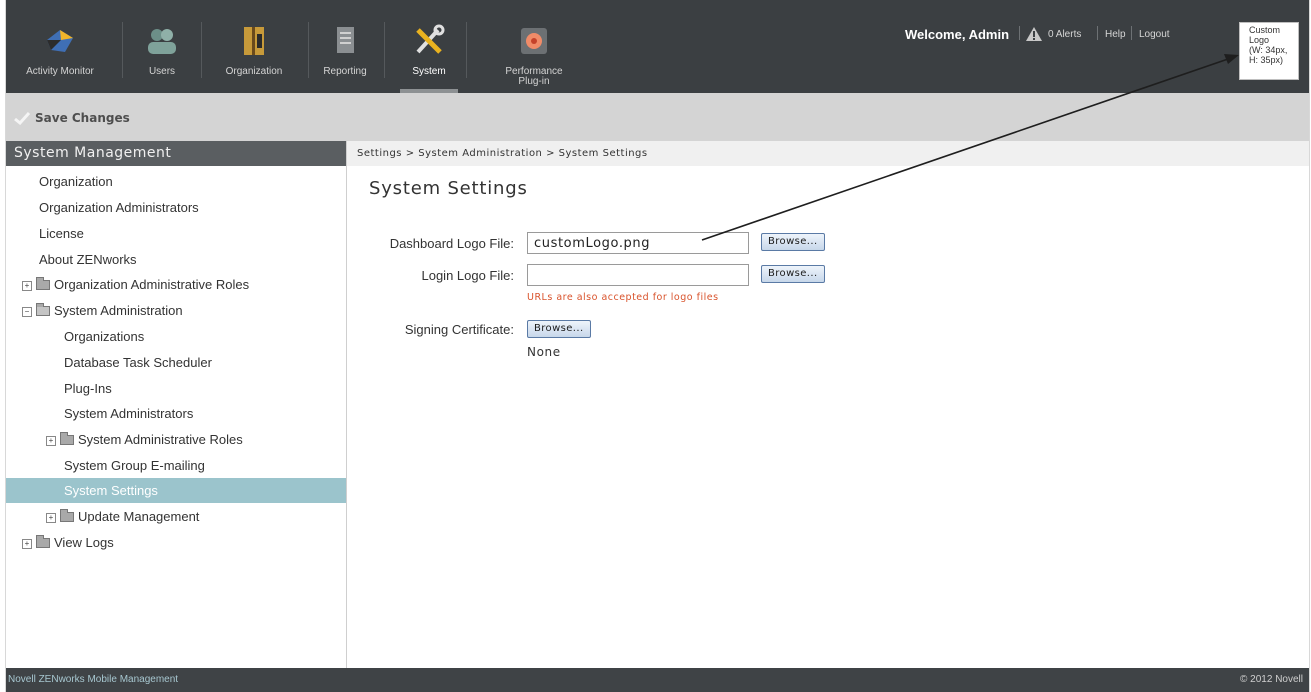  Describe the element at coordinates (544, 352) in the screenshot. I see `signing-certificate-value: None` at that location.